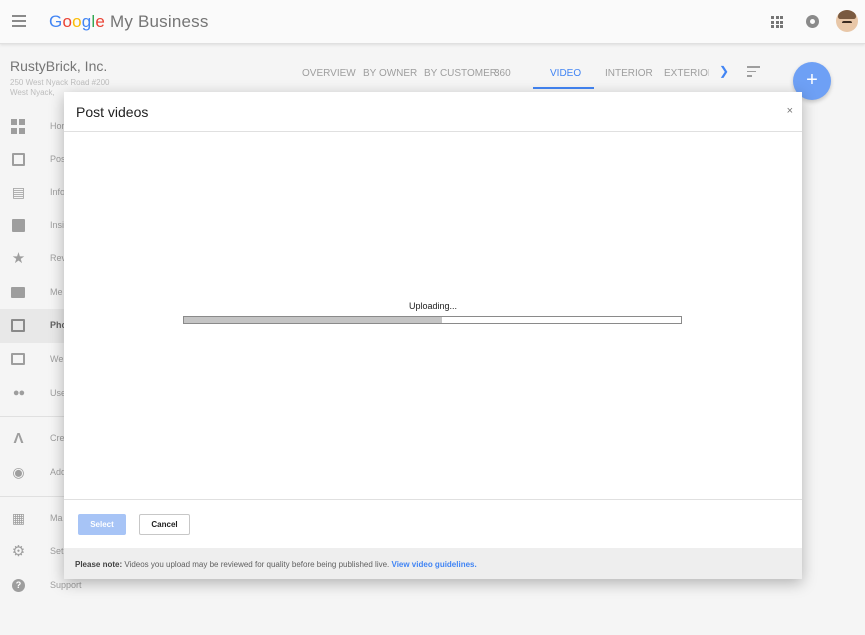  What do you see at coordinates (35, 326) in the screenshot?
I see `sidebar-item-photos: Pho` at bounding box center [35, 326].